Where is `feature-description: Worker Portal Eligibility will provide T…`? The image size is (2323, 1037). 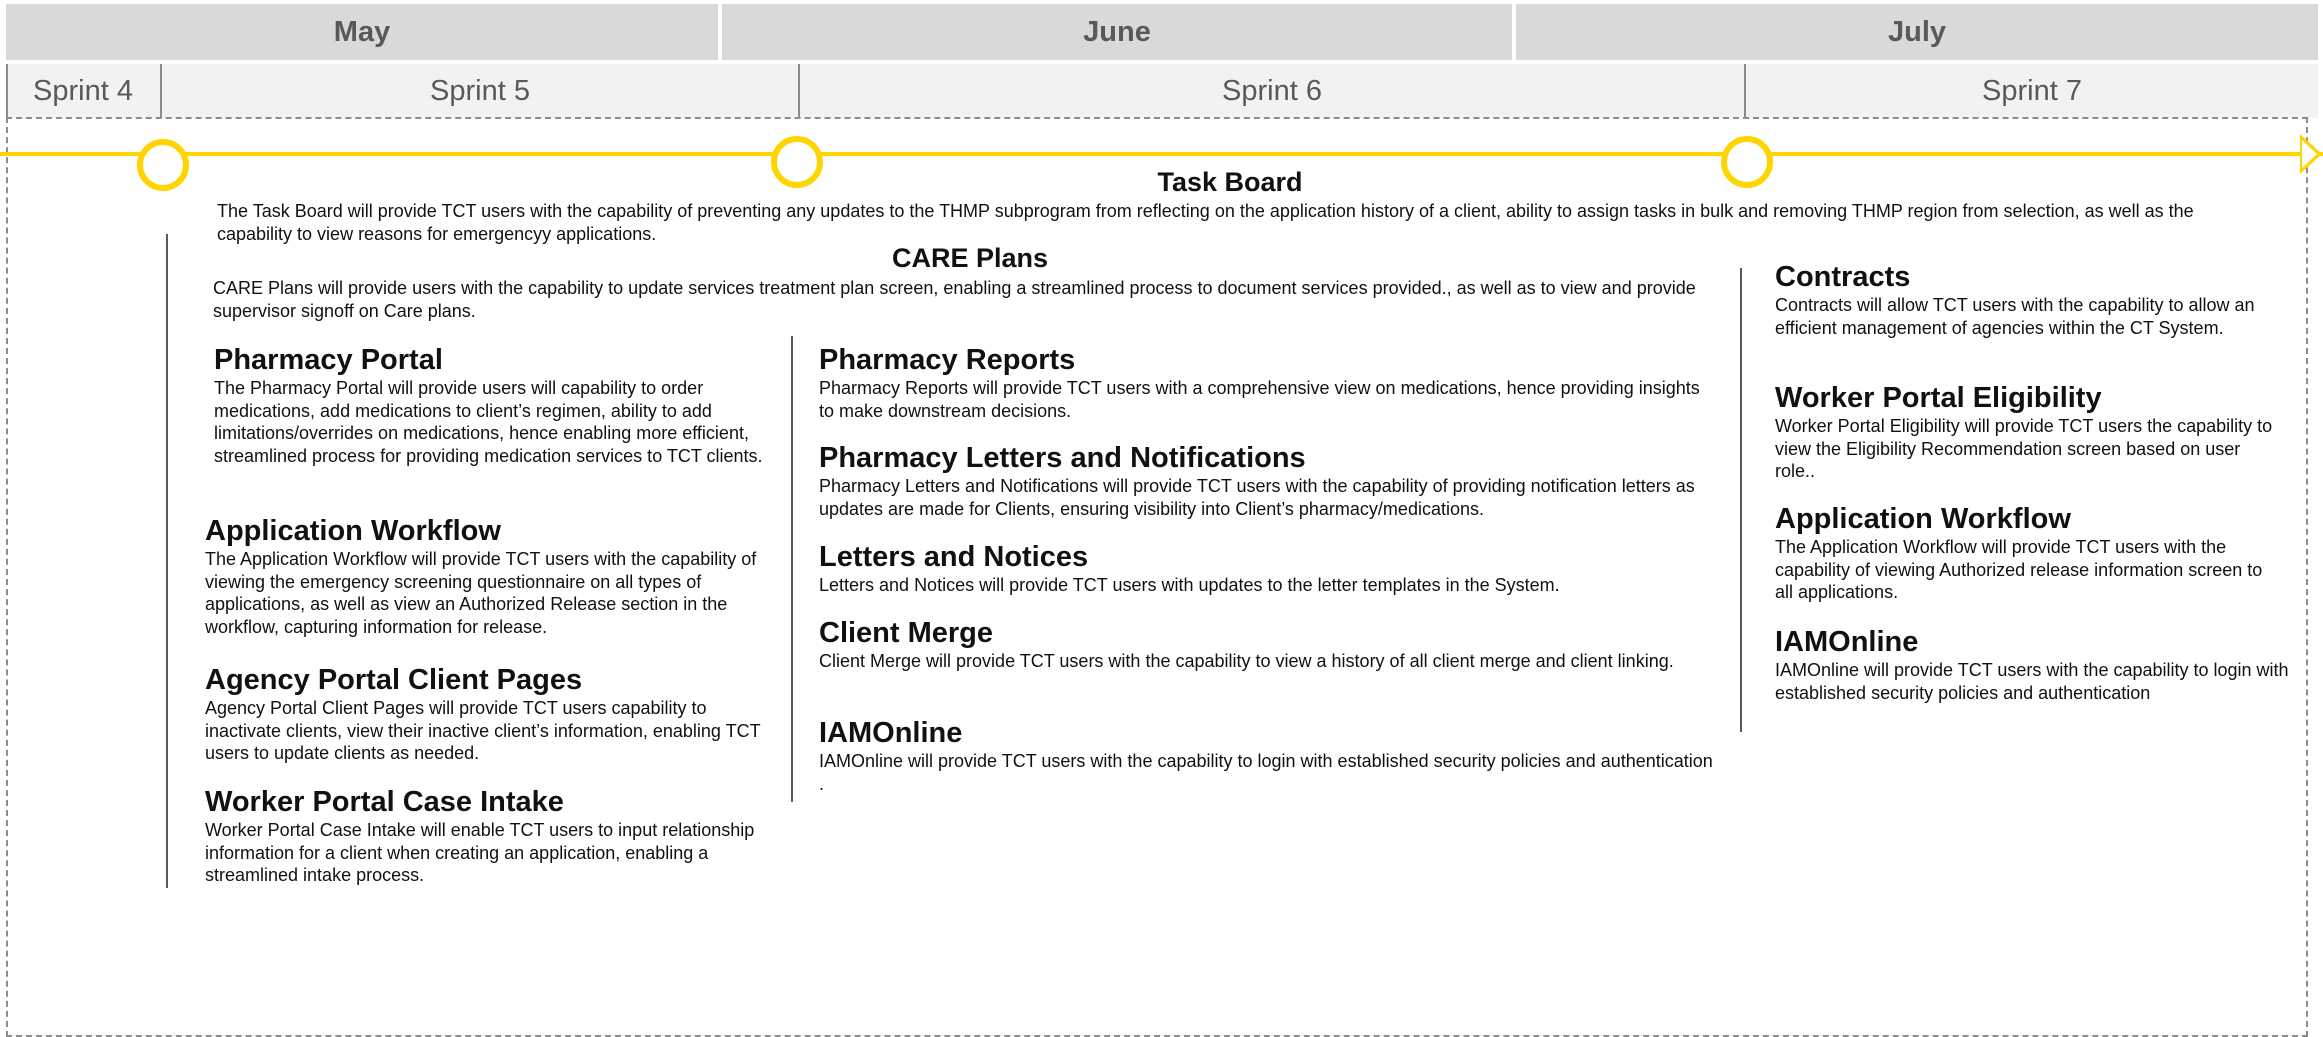
feature-description: Worker Portal Eligibility will provide T… is located at coordinates (2024, 448).